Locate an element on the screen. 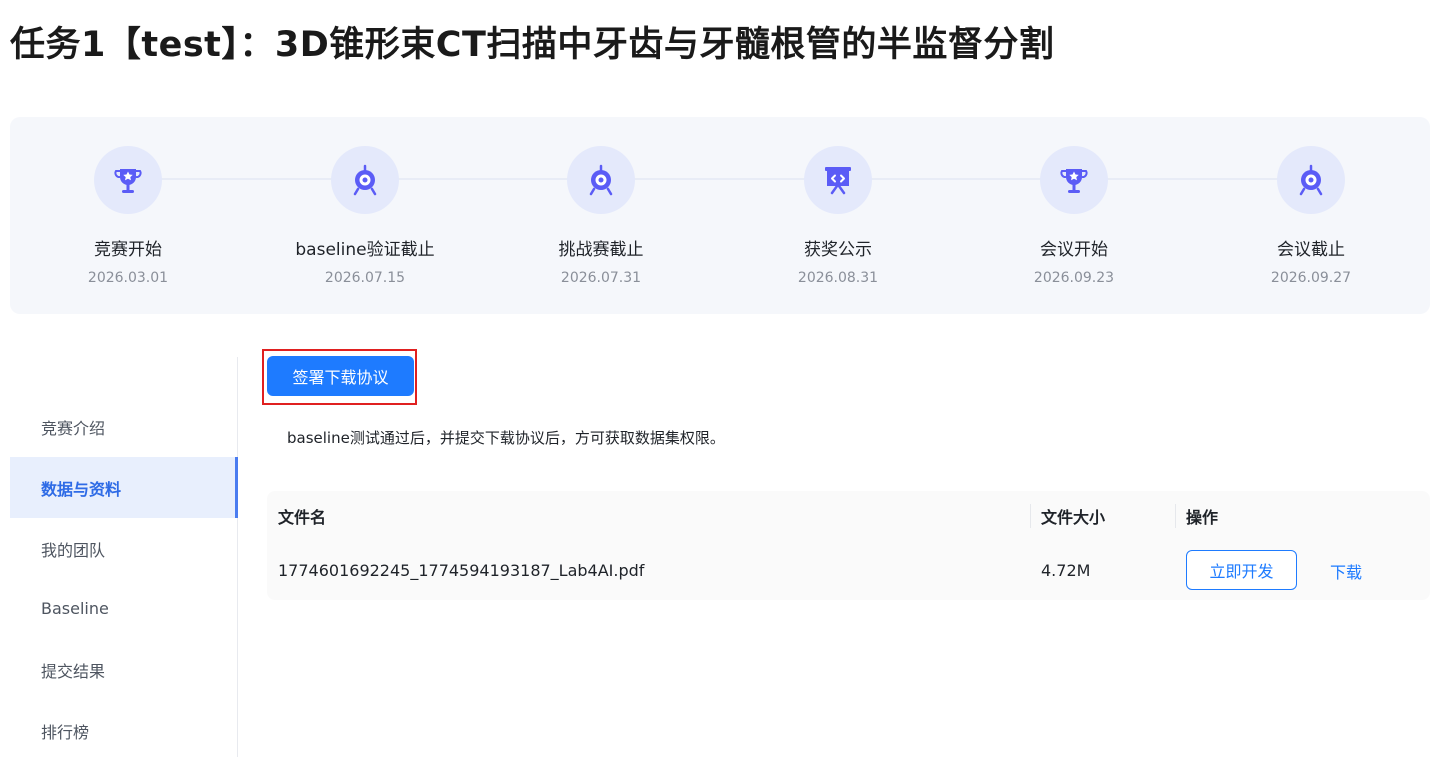  access-notice: baseline测试通过后，并提交下载协议后，方可获取数据集权限。 is located at coordinates (506, 438).